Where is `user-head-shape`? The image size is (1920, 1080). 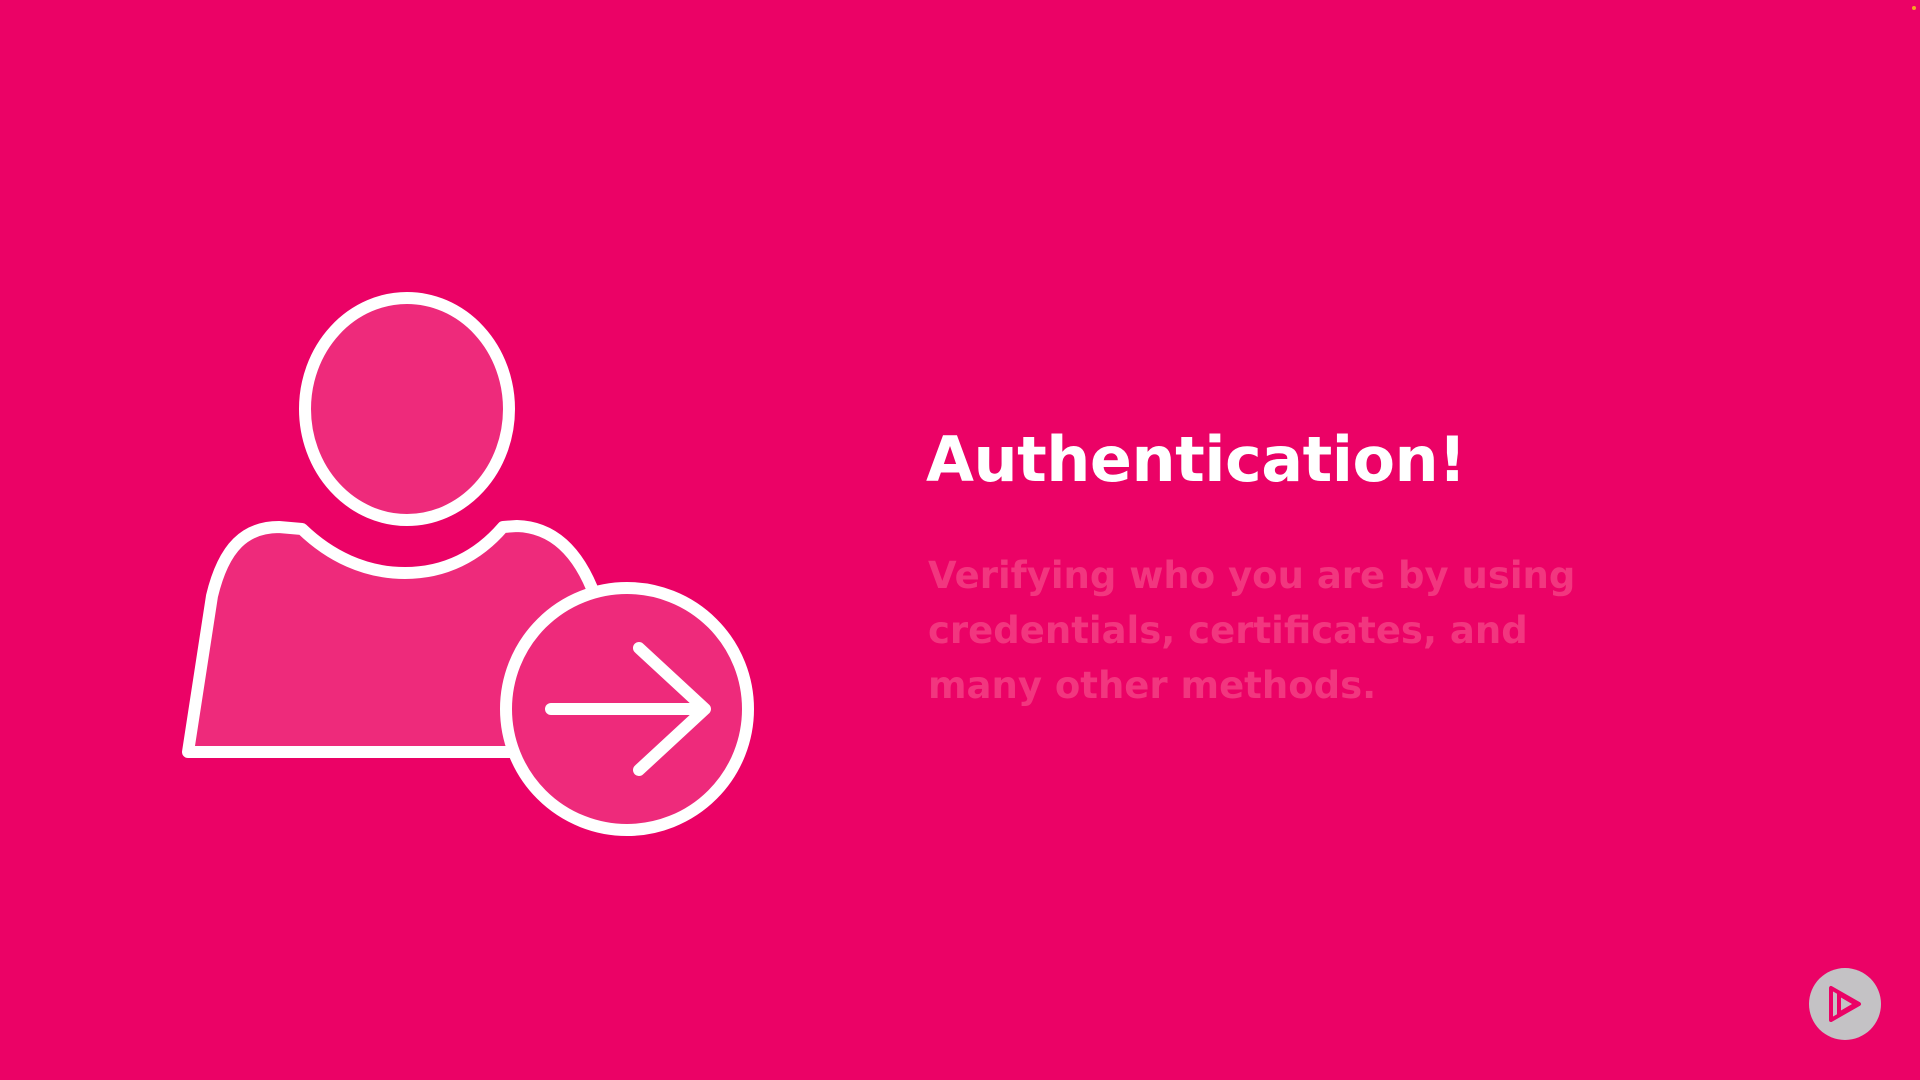
user-head-shape is located at coordinates (407, 409).